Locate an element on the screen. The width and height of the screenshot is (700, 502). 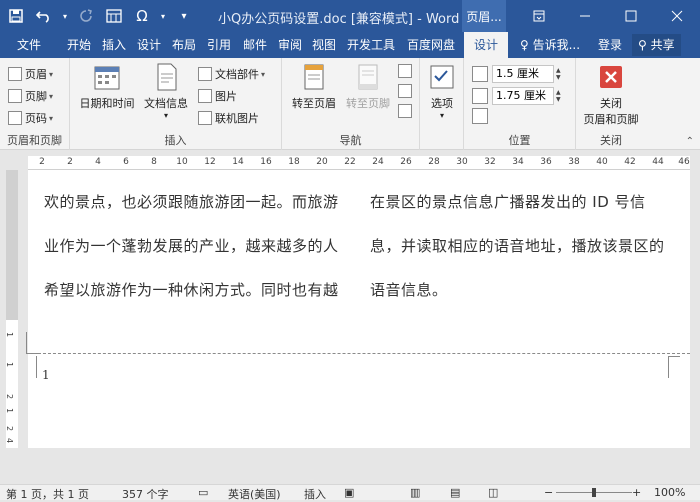
form-icon is located at coordinates (114, 16).